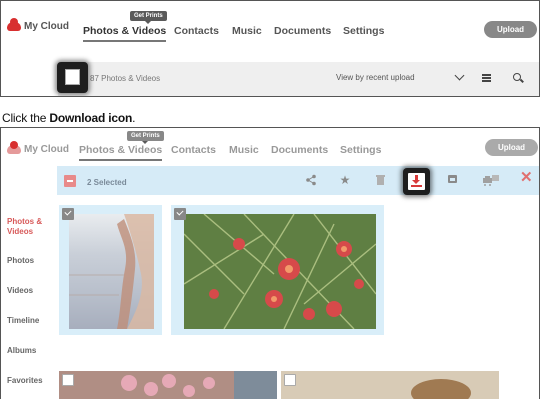 The height and width of the screenshot is (399, 540). Describe the element at coordinates (491, 180) in the screenshot. I see `print-icon` at that location.